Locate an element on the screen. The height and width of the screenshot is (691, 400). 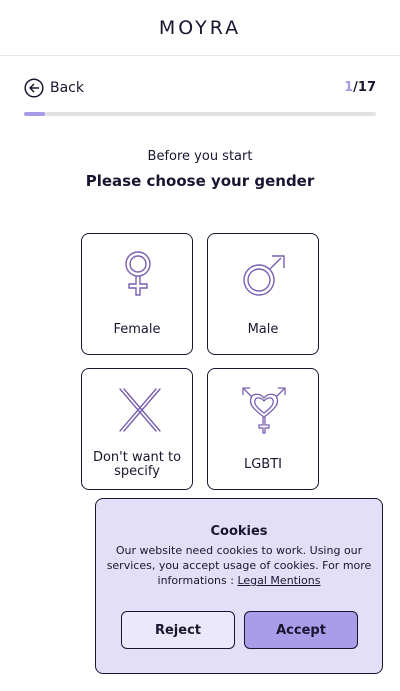
gender-option-unspecified: Don't want to specify is located at coordinates (137, 429).